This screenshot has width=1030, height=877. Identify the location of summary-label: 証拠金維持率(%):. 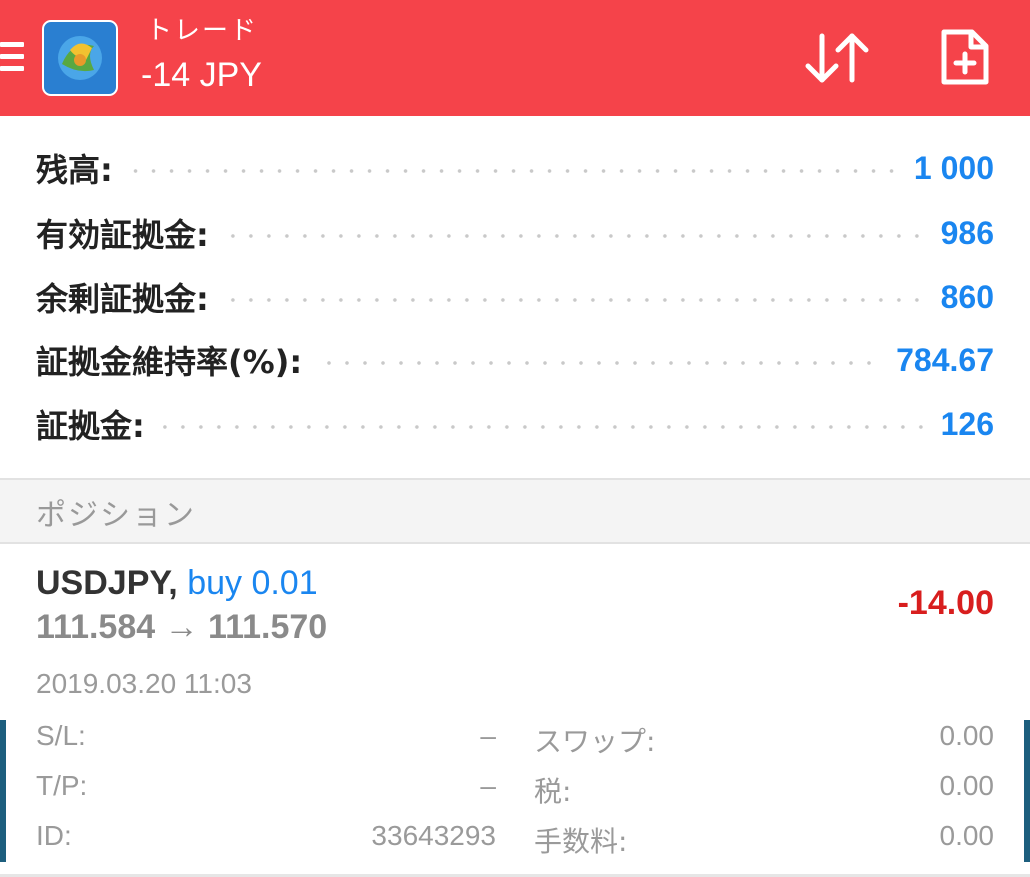
(169, 362).